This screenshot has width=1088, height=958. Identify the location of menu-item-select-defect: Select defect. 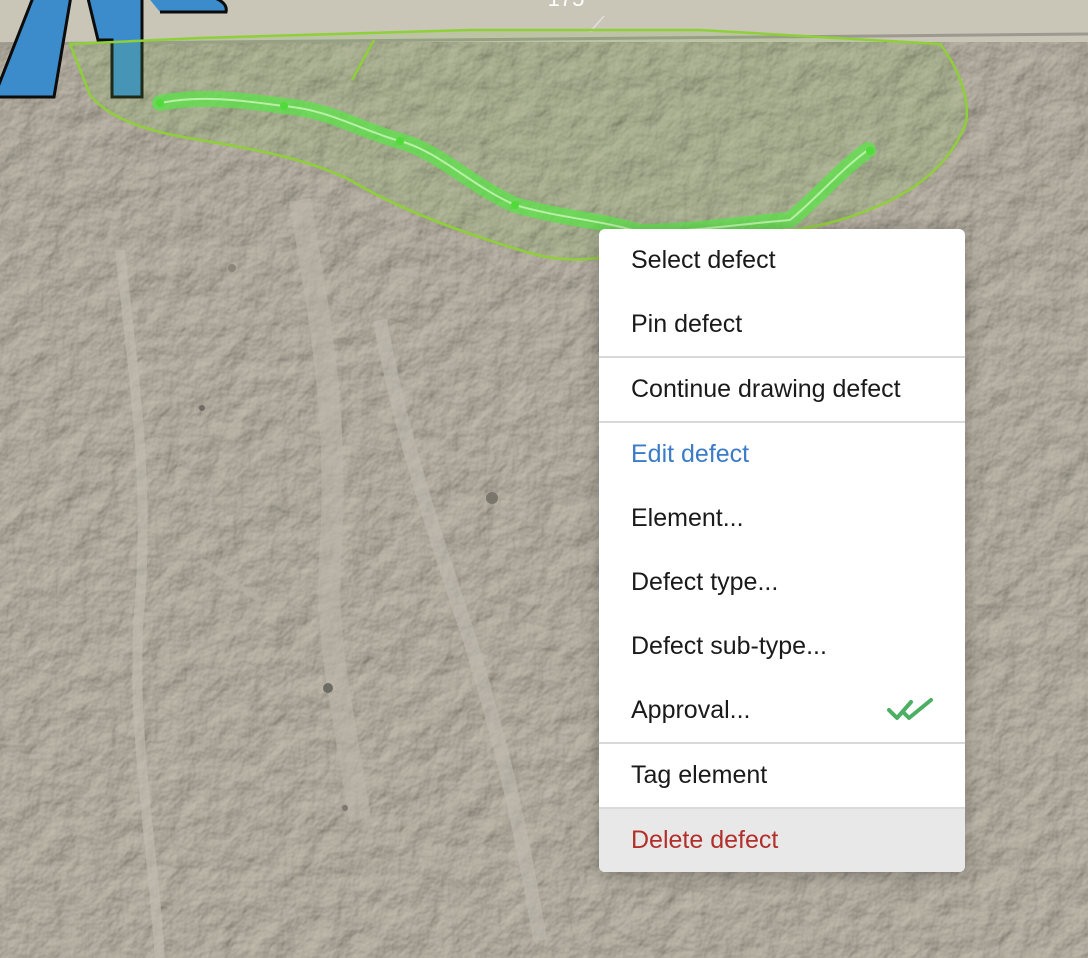
(782, 260).